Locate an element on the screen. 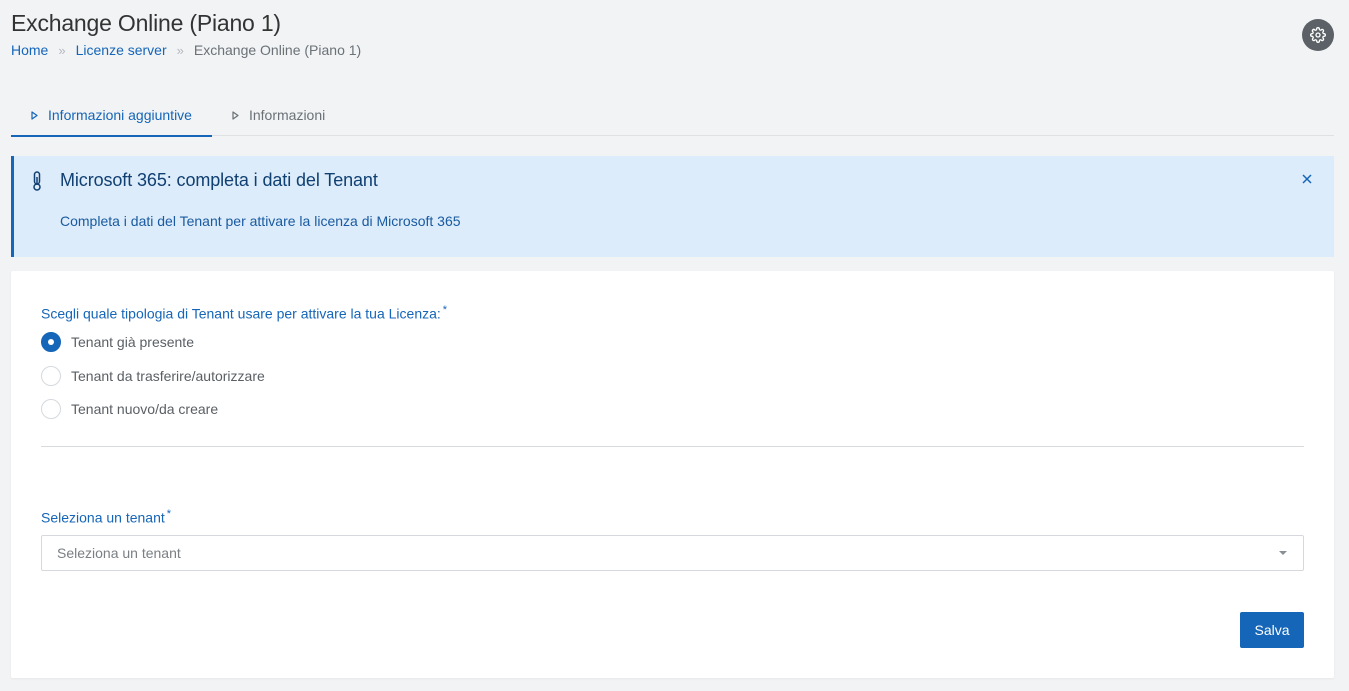  save-button: Salva is located at coordinates (1272, 630).